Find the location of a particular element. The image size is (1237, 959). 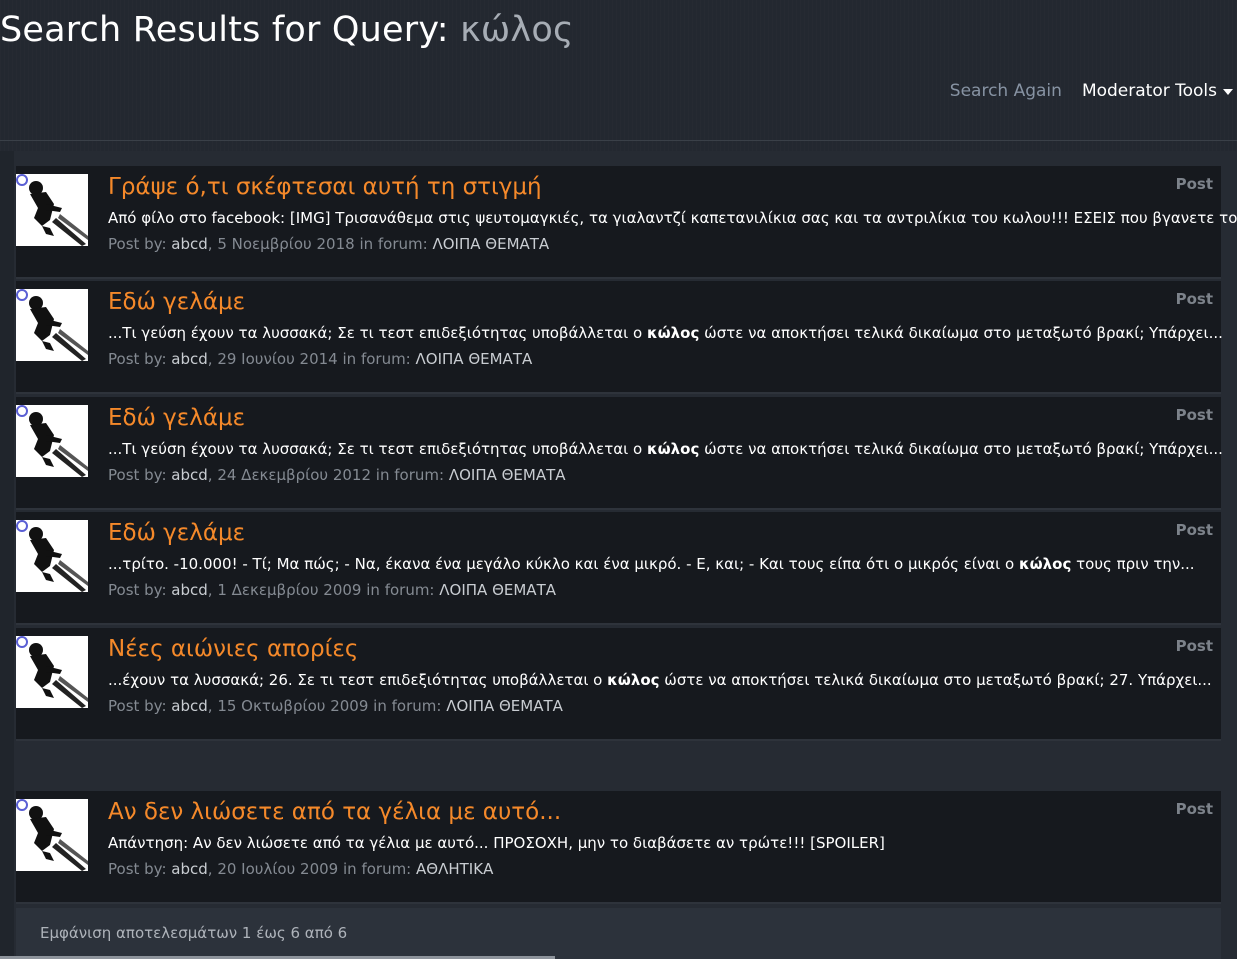

results-summary: Εμφάνιση αποτελεσμάτων 1 έως 6 από 6 is located at coordinates (194, 933).